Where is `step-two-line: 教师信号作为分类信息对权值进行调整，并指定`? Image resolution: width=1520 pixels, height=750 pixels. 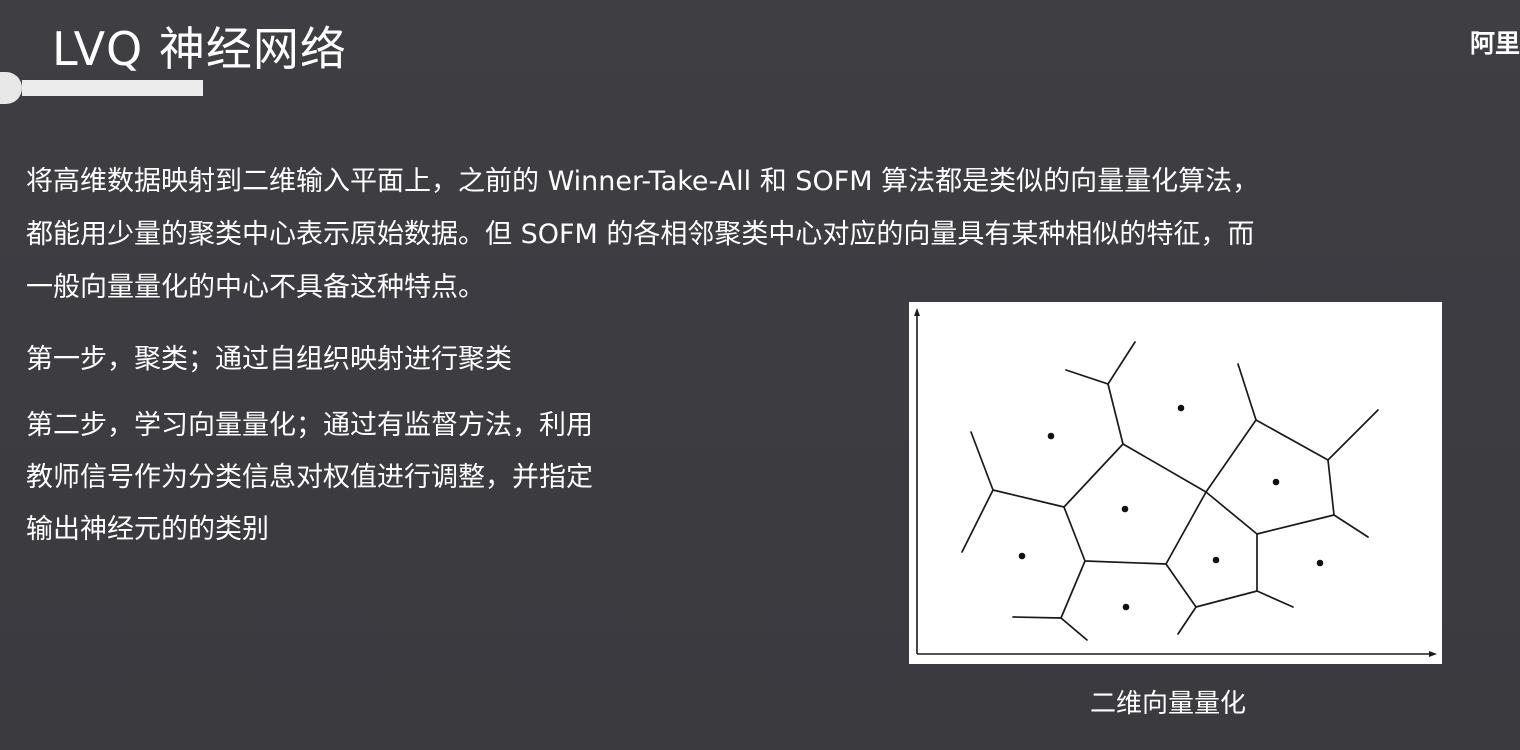
step-two-line: 教师信号作为分类信息对权值进行调整，并指定 is located at coordinates (309, 477).